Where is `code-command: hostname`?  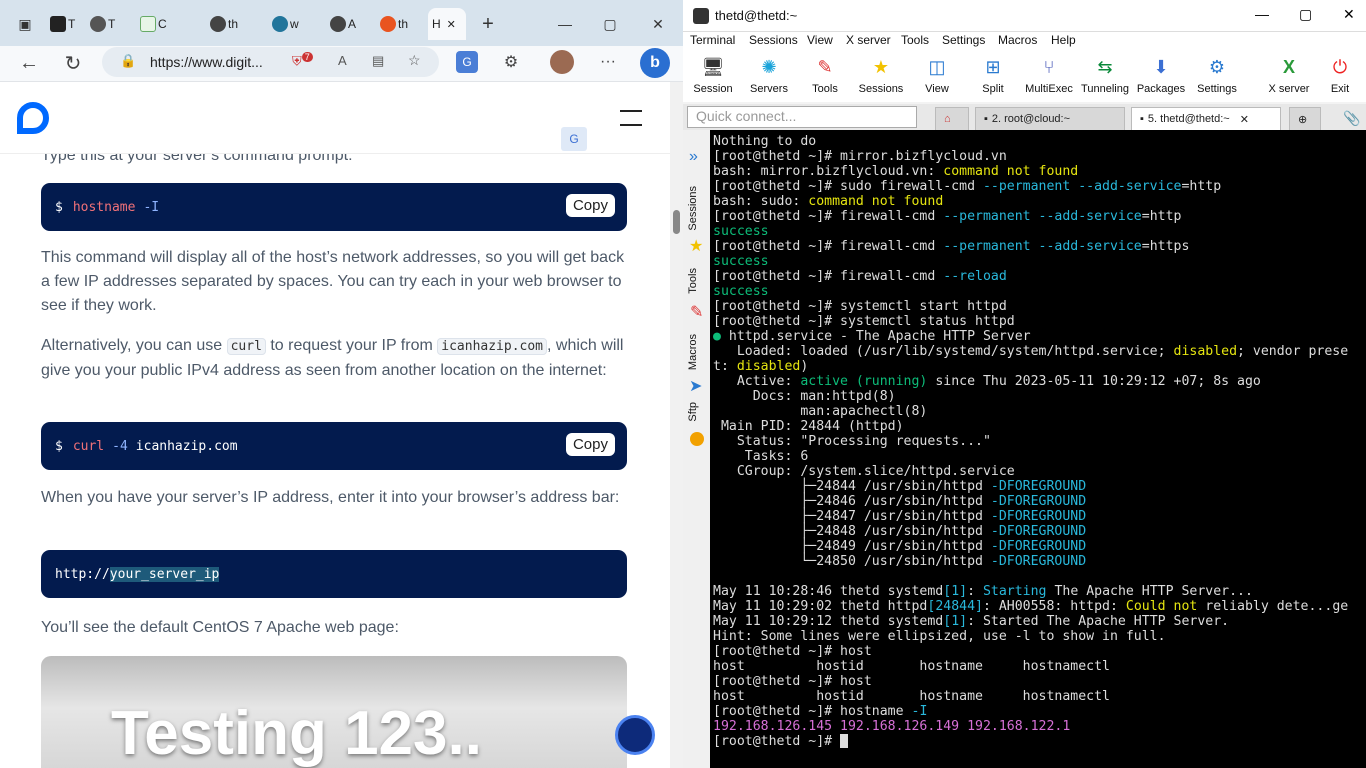 code-command: hostname is located at coordinates (104, 207).